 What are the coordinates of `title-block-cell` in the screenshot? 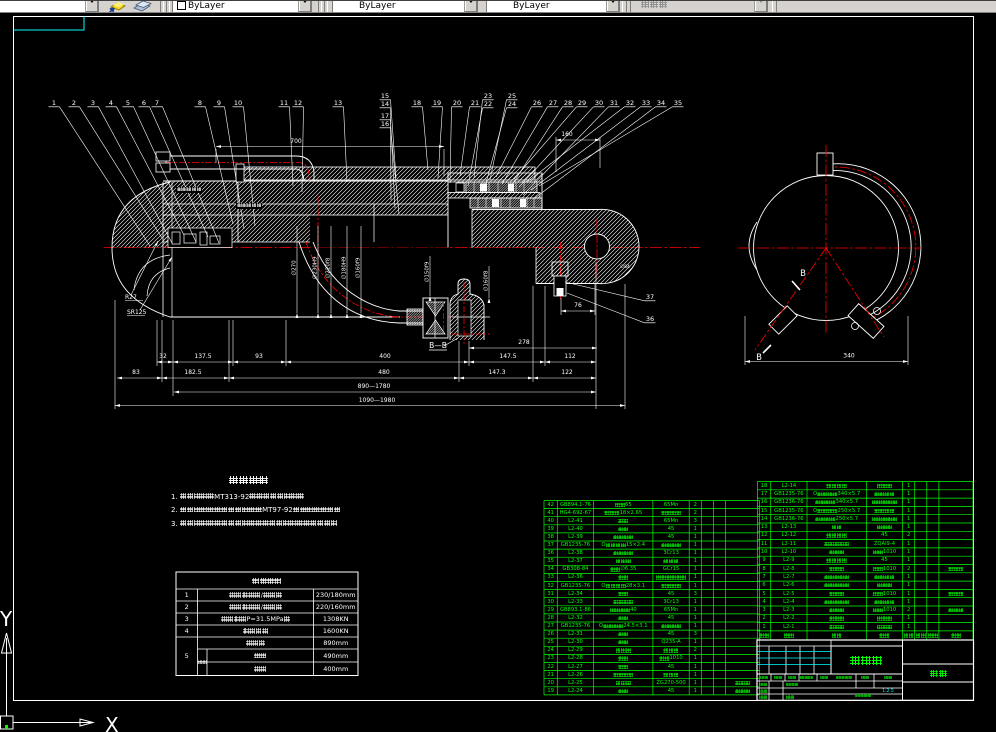 It's located at (790, 697).